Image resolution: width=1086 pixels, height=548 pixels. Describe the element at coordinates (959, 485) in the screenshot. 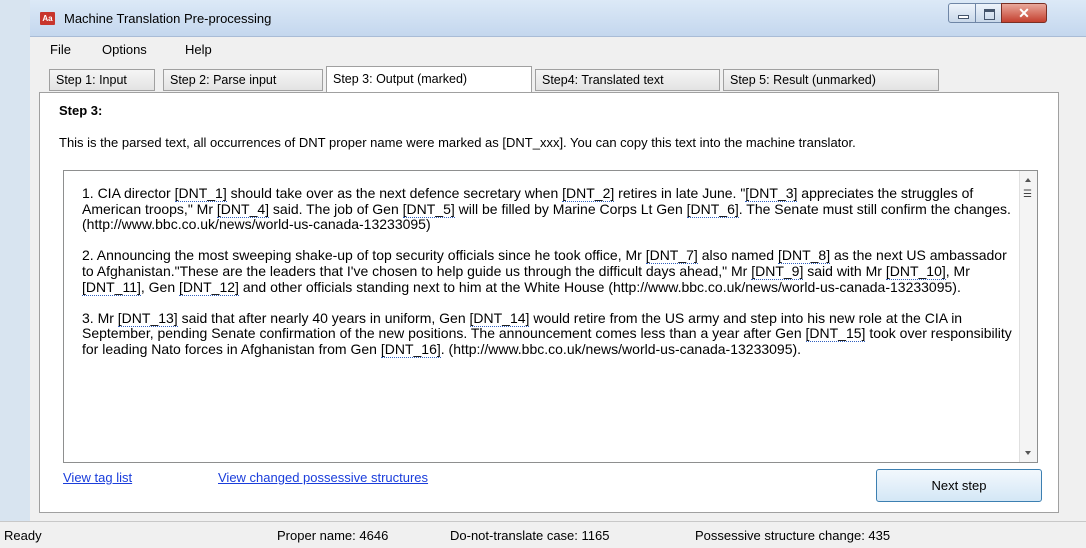

I see `next-step-button: Next step` at that location.